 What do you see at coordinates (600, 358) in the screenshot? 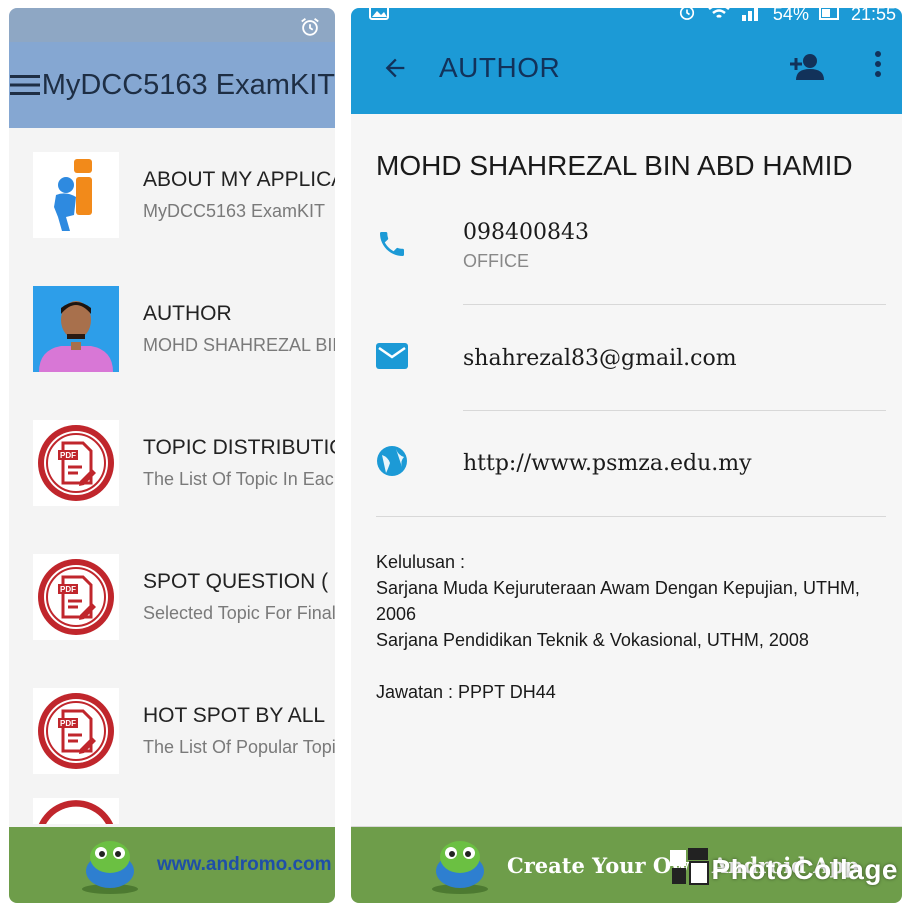
I see `email-address: shahrezal83@gmail.com` at bounding box center [600, 358].